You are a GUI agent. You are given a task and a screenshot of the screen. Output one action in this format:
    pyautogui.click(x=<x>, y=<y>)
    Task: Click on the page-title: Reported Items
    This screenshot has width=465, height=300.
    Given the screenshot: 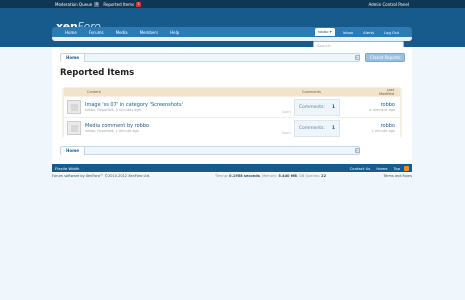 What is the action you would take?
    pyautogui.click(x=97, y=73)
    